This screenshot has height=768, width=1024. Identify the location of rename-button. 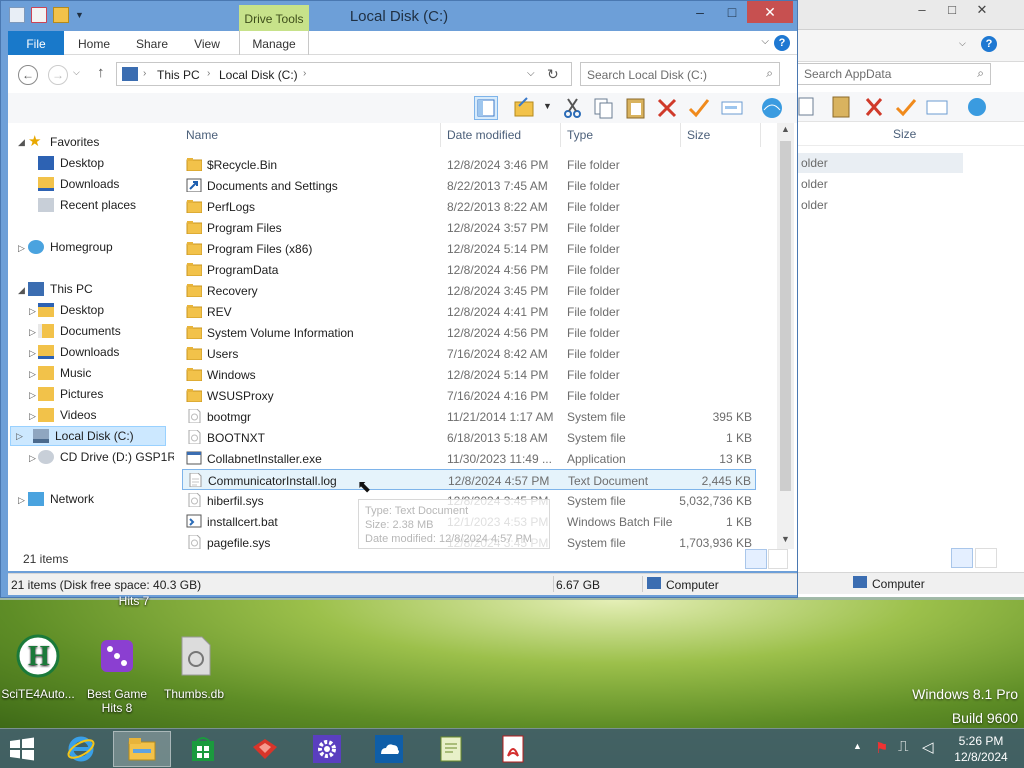
(732, 108).